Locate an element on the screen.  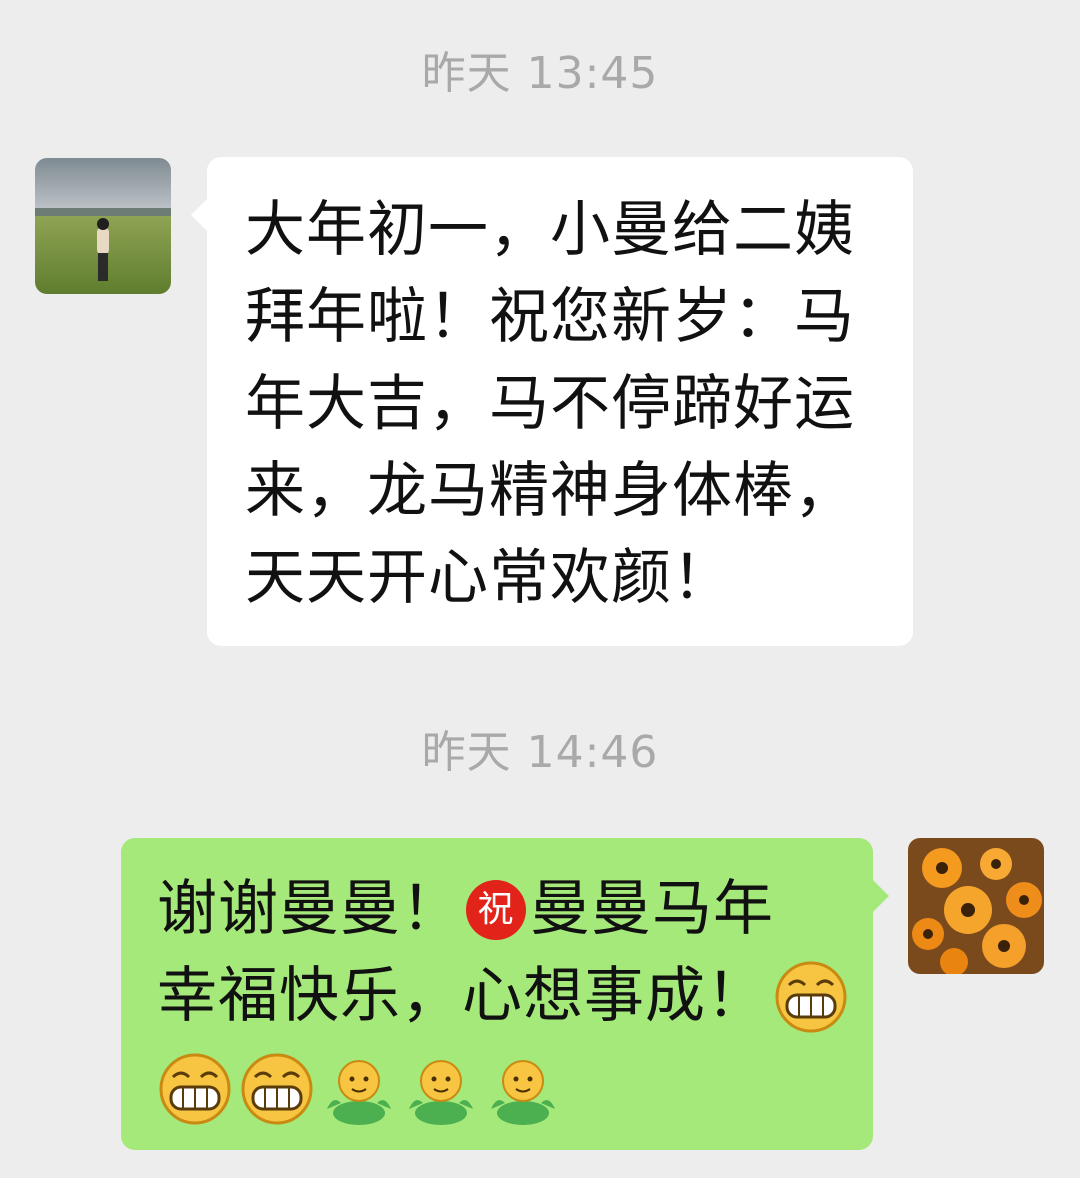
timestamp: 昨天 13:45 is located at coordinates (540, 73).